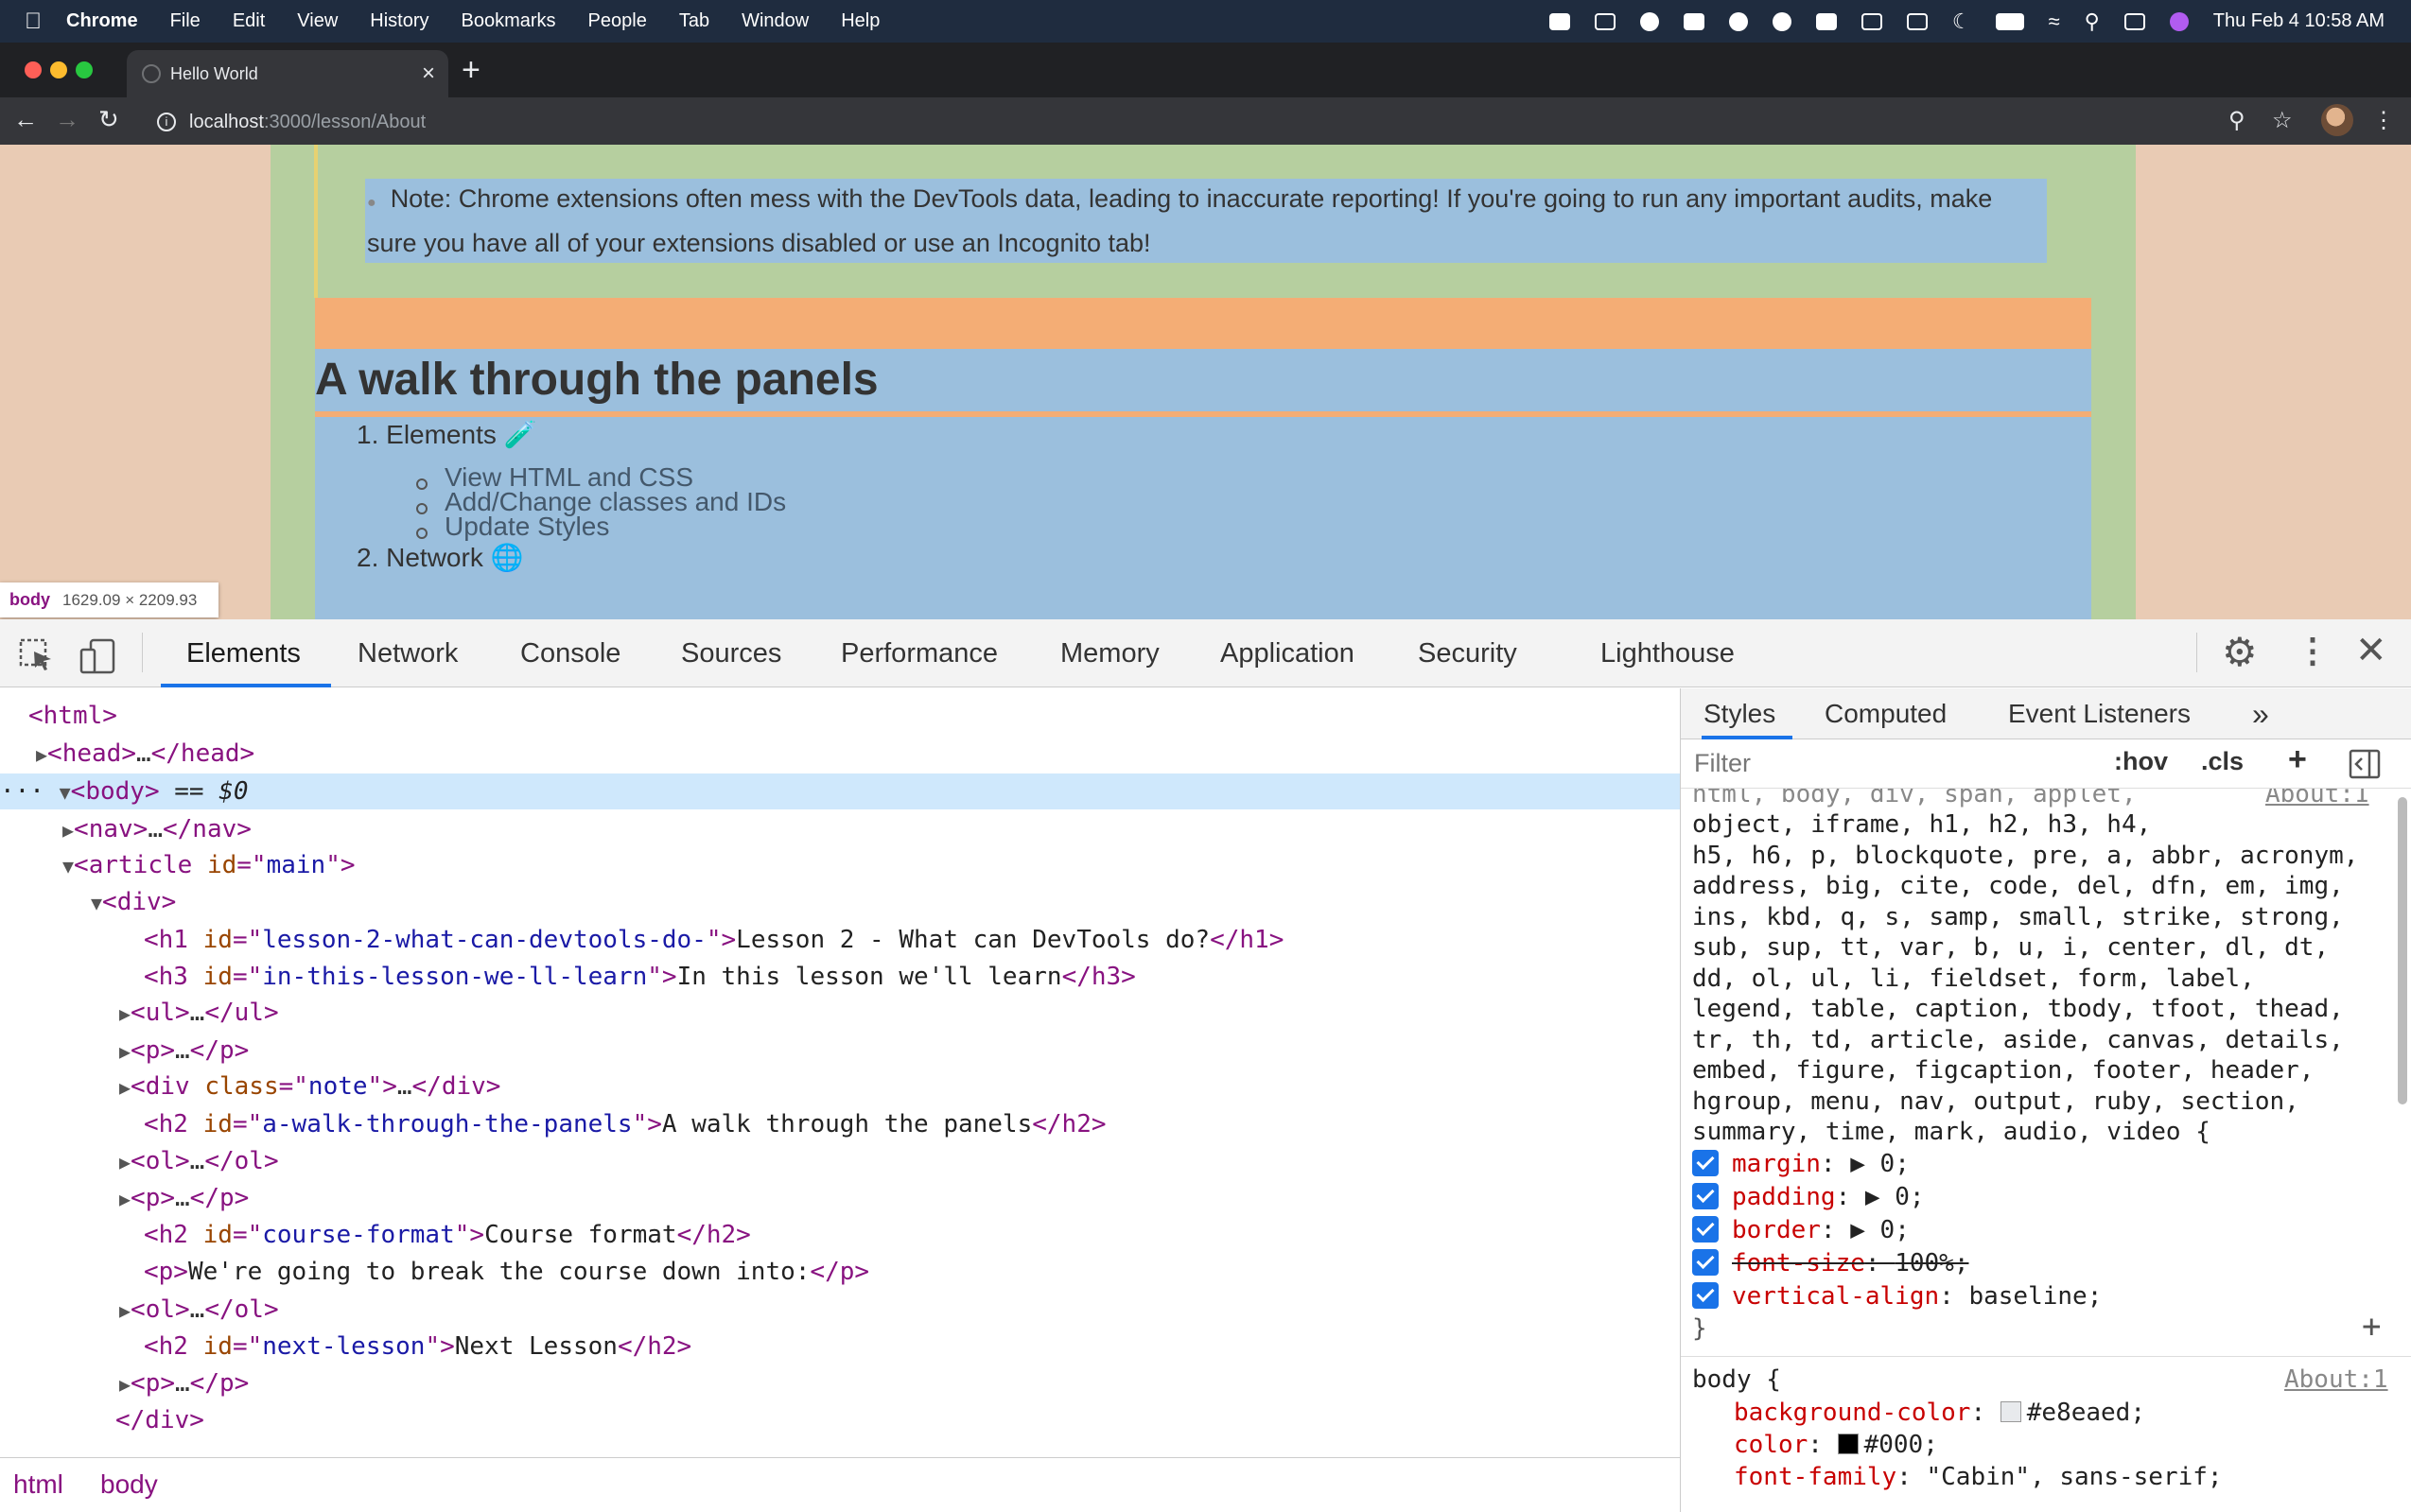 This screenshot has height=1512, width=2411. What do you see at coordinates (1801, 1230) in the screenshot?
I see `decl-border: border: ▶ 0;` at bounding box center [1801, 1230].